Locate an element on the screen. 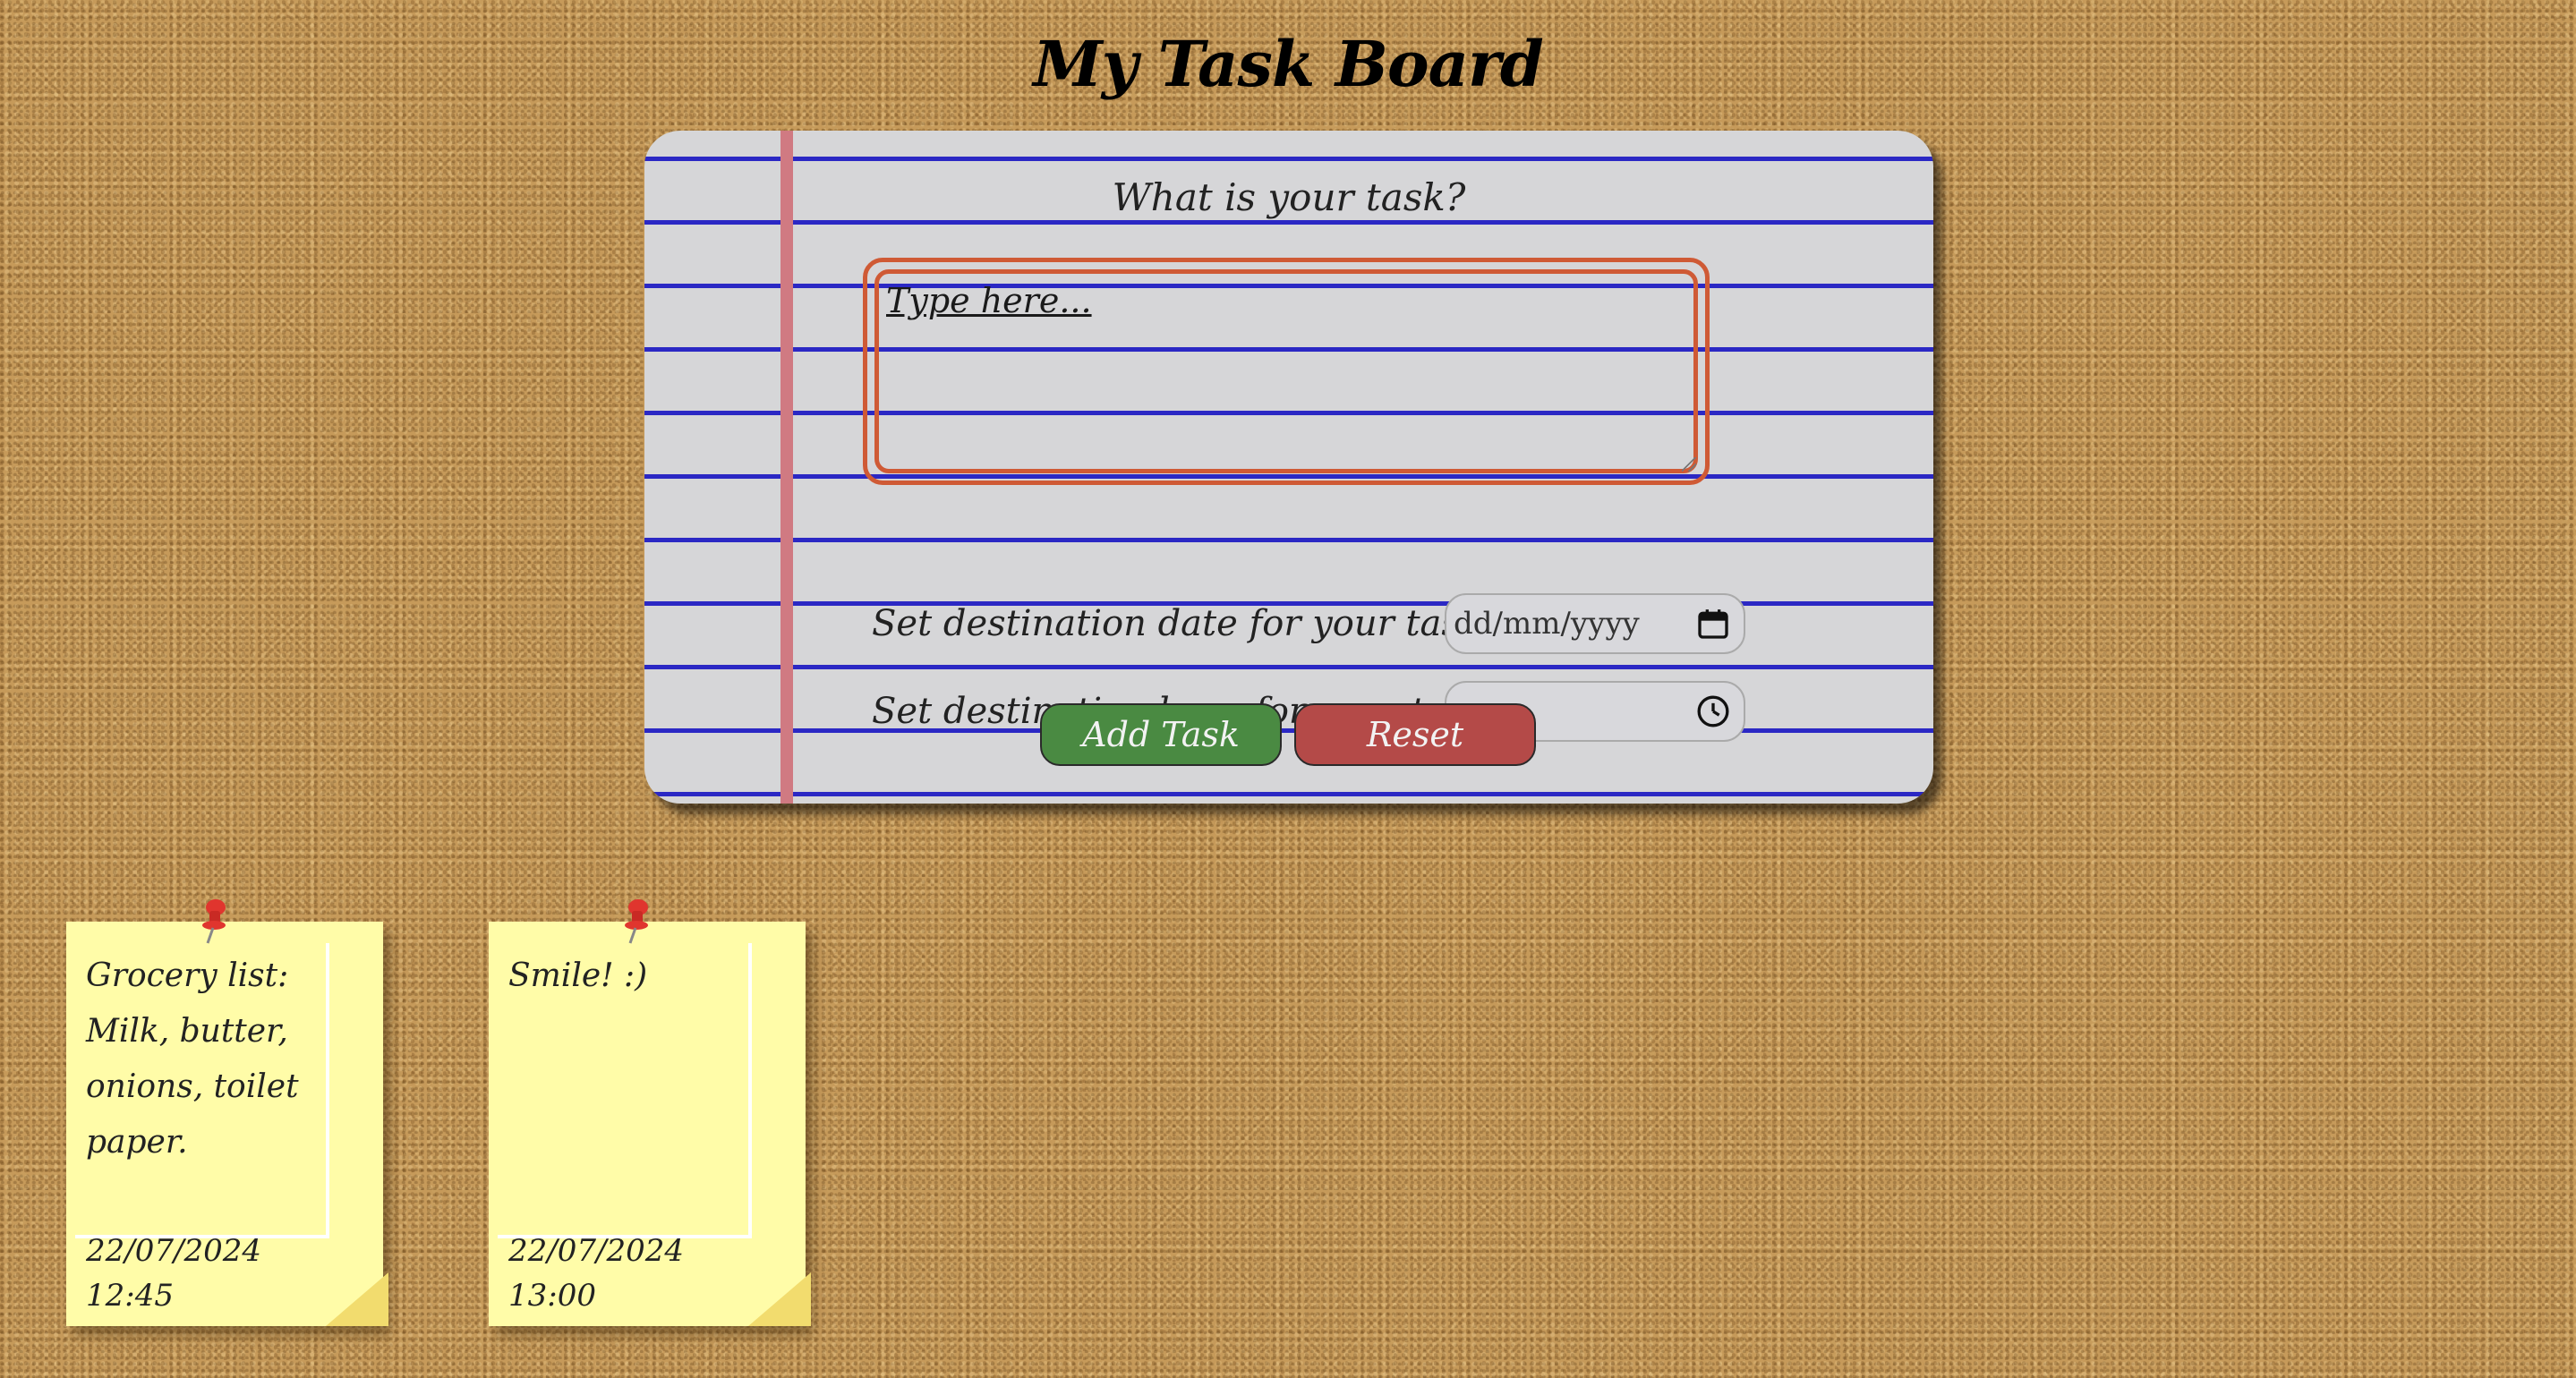  date-label: Set destination date for your task: is located at coordinates (1183, 623).